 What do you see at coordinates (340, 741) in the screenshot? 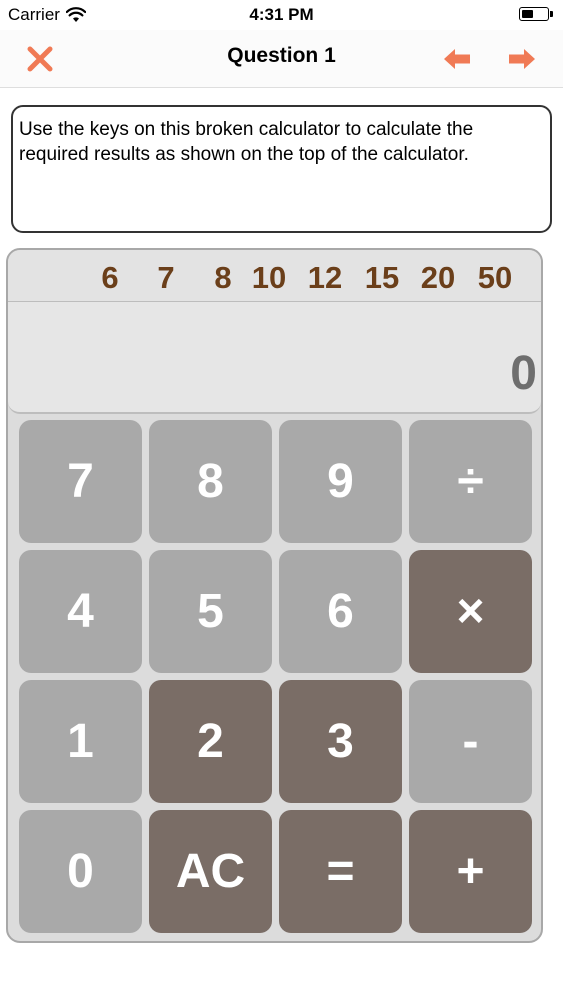
I see `key-3: 3` at bounding box center [340, 741].